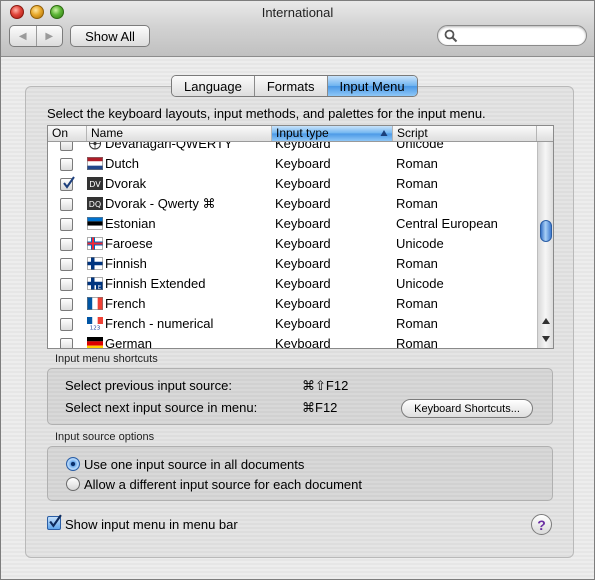 This screenshot has width=595, height=580. What do you see at coordinates (50, 36) in the screenshot?
I see `forward-button: ▶` at bounding box center [50, 36].